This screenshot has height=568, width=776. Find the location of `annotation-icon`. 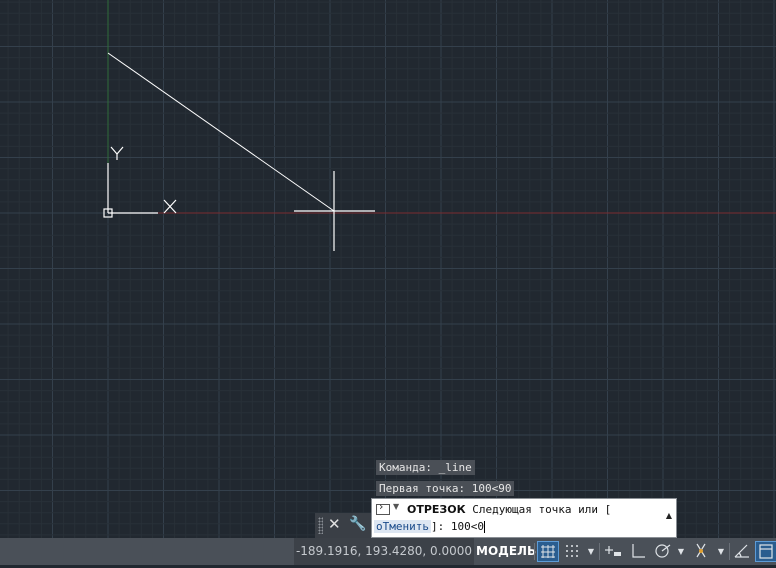

annotation-icon is located at coordinates (742, 551).